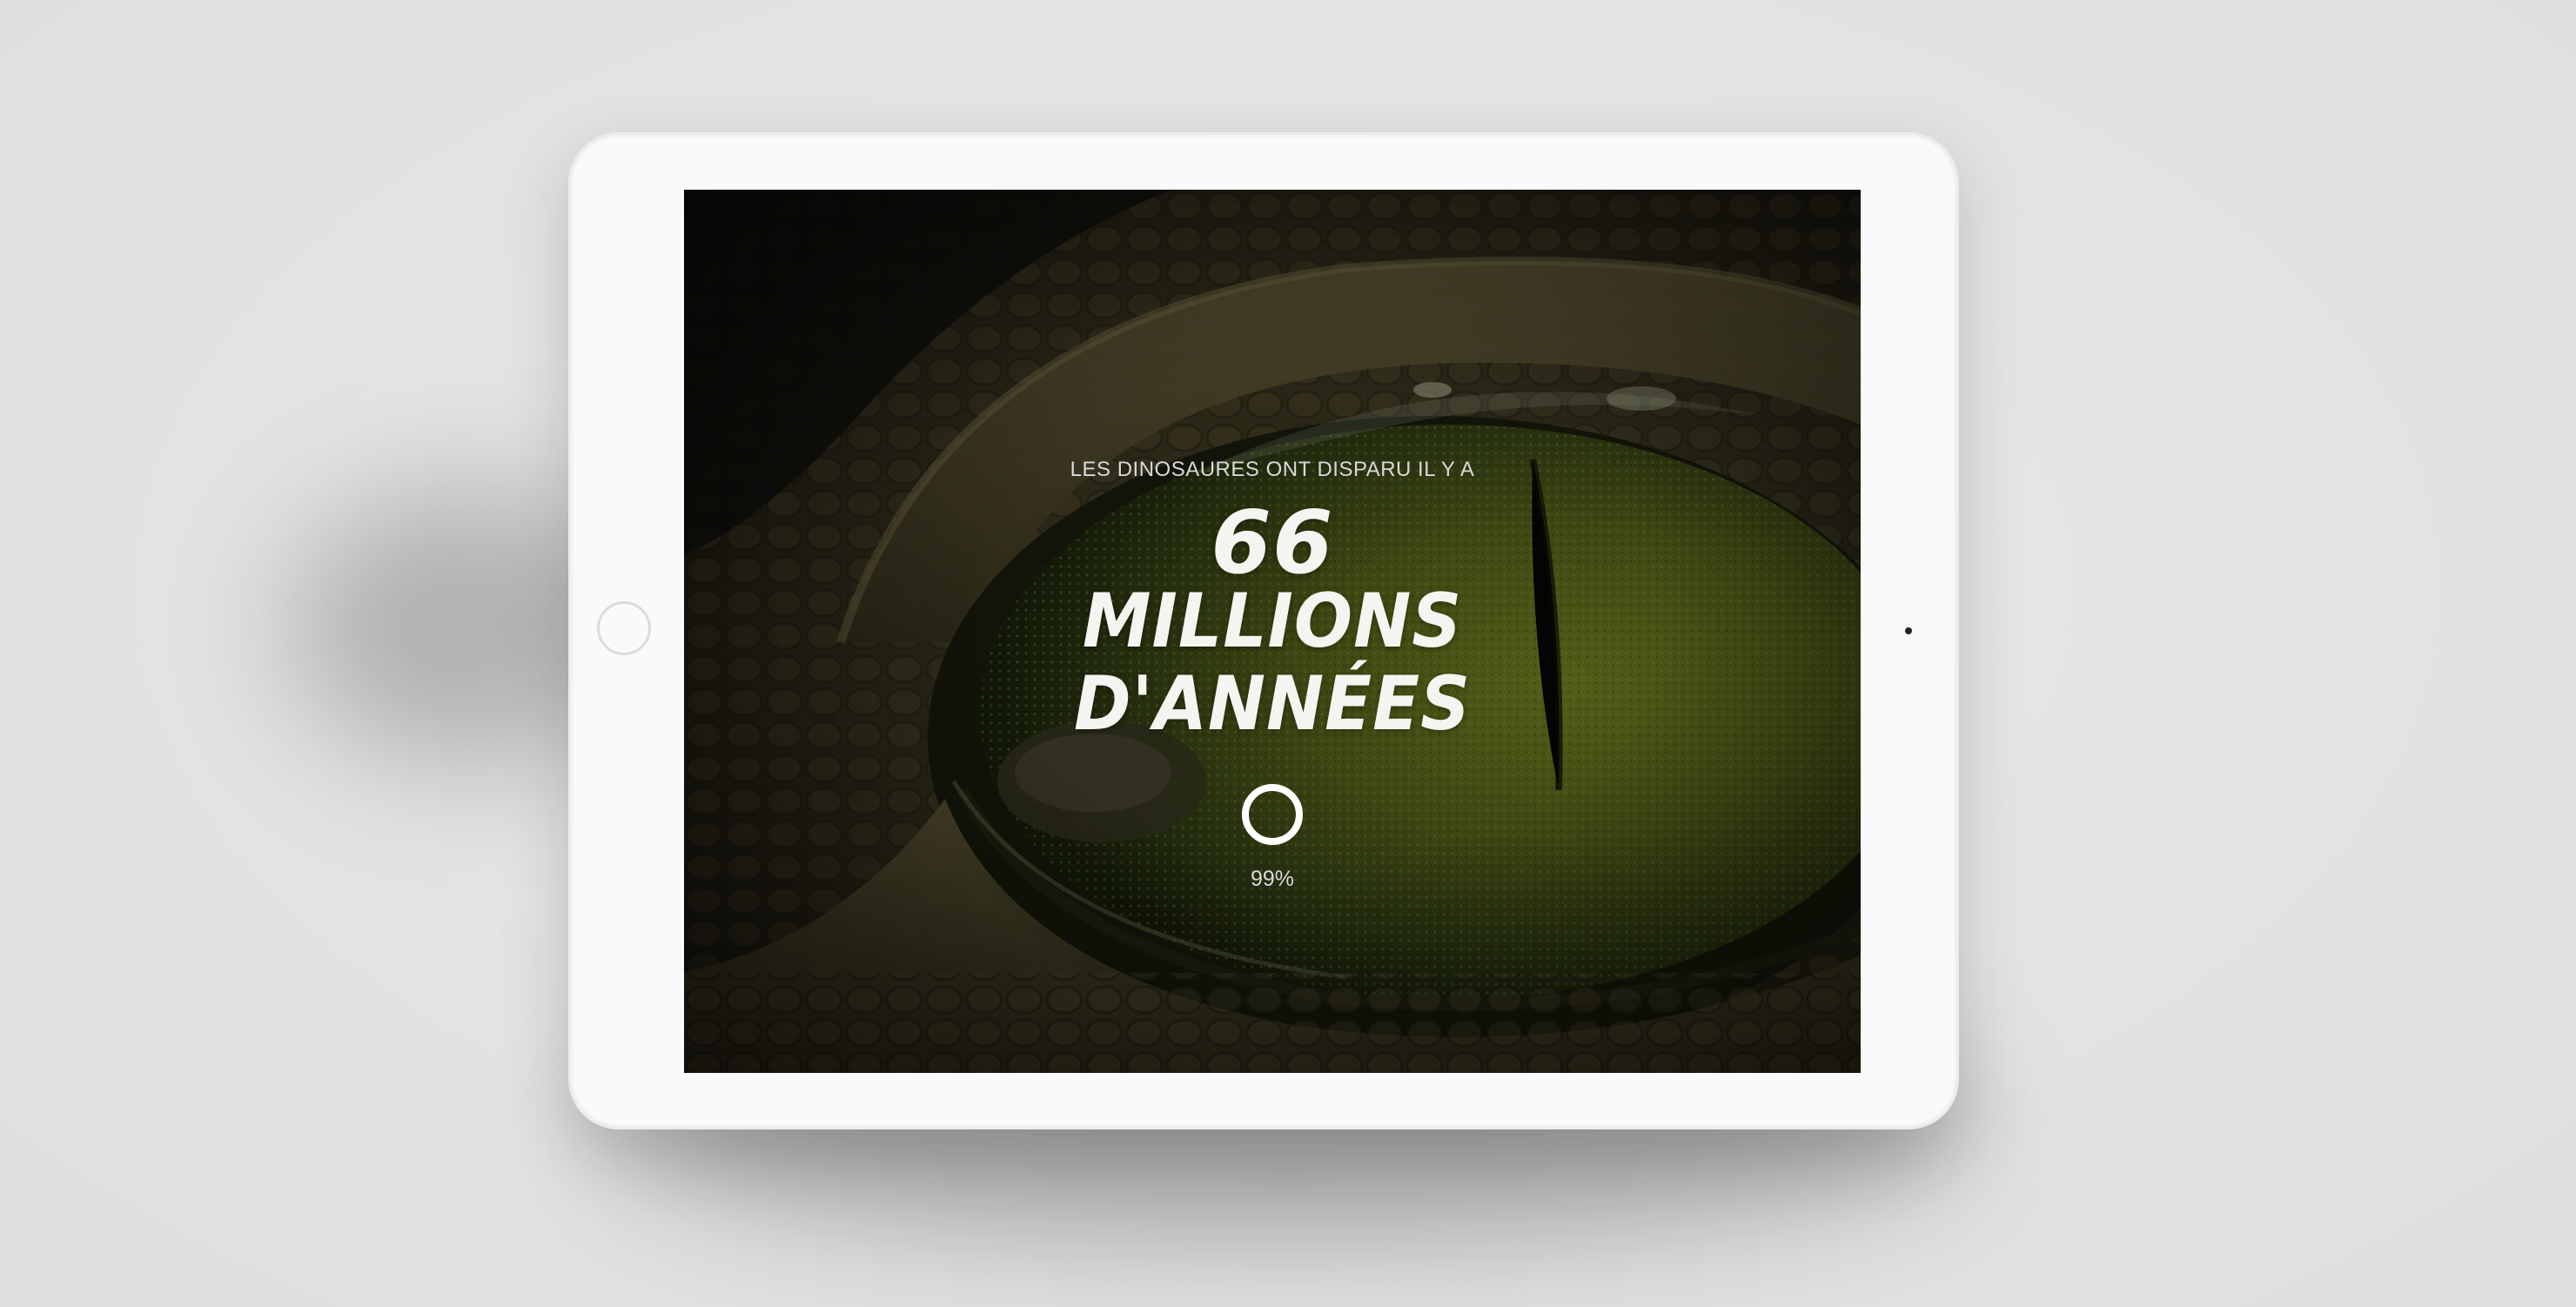  Describe the element at coordinates (1908, 630) in the screenshot. I see `camera-icon` at that location.